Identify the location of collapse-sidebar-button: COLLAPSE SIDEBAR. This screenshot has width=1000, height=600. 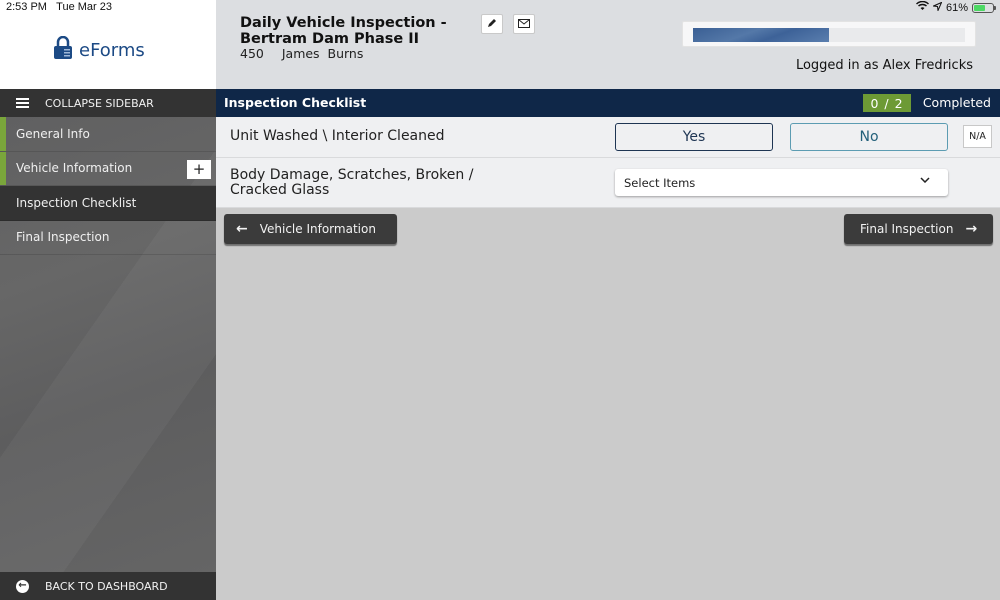
(108, 103).